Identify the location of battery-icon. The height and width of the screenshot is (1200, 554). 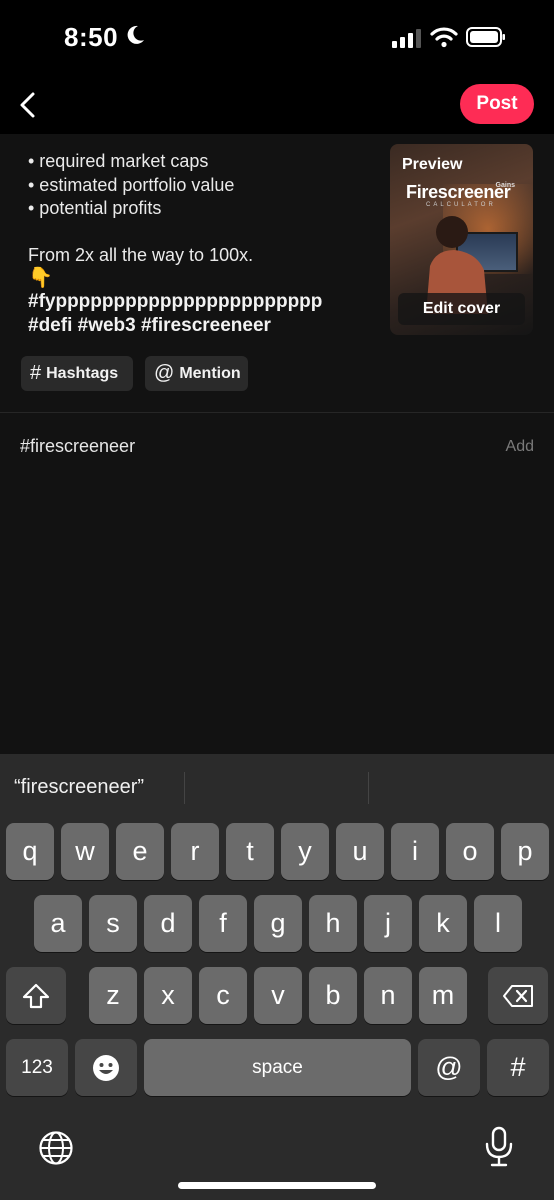
(485, 37).